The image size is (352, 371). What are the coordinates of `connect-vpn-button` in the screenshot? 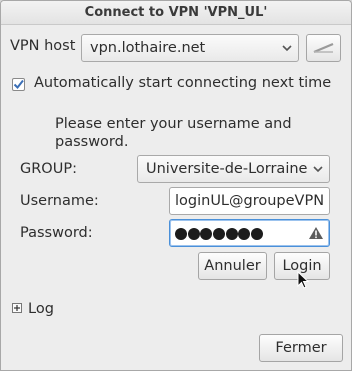 It's located at (323, 48).